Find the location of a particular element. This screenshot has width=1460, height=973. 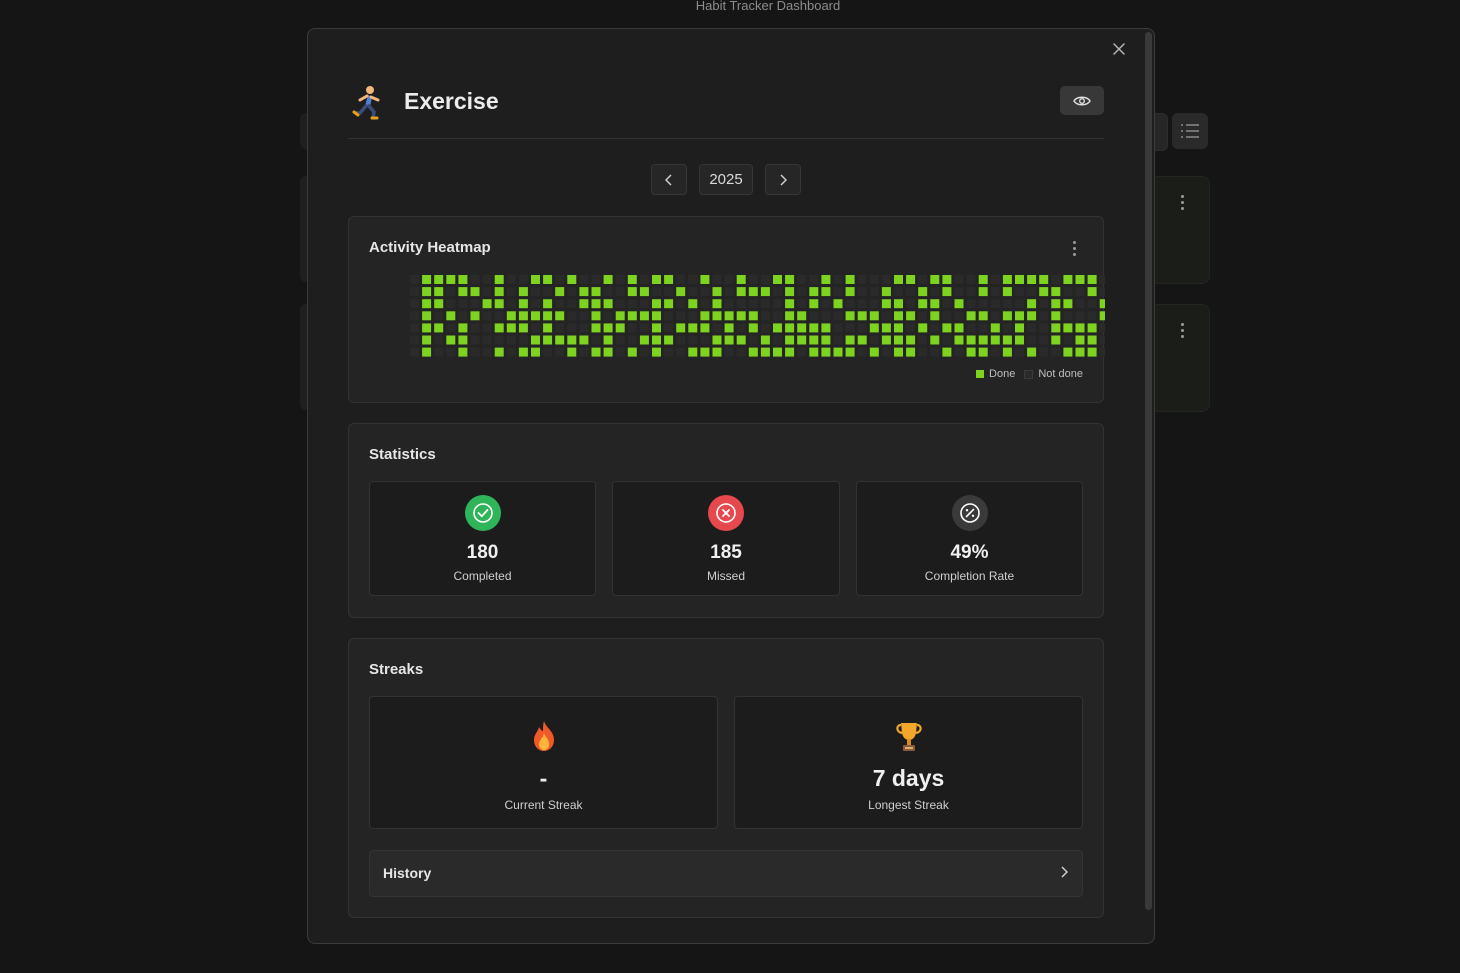

next-year-button is located at coordinates (783, 179).